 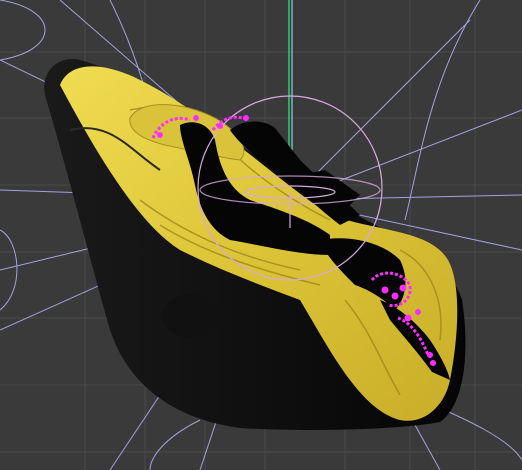 What do you see at coordinates (190, 316) in the screenshot?
I see `shell-handle` at bounding box center [190, 316].